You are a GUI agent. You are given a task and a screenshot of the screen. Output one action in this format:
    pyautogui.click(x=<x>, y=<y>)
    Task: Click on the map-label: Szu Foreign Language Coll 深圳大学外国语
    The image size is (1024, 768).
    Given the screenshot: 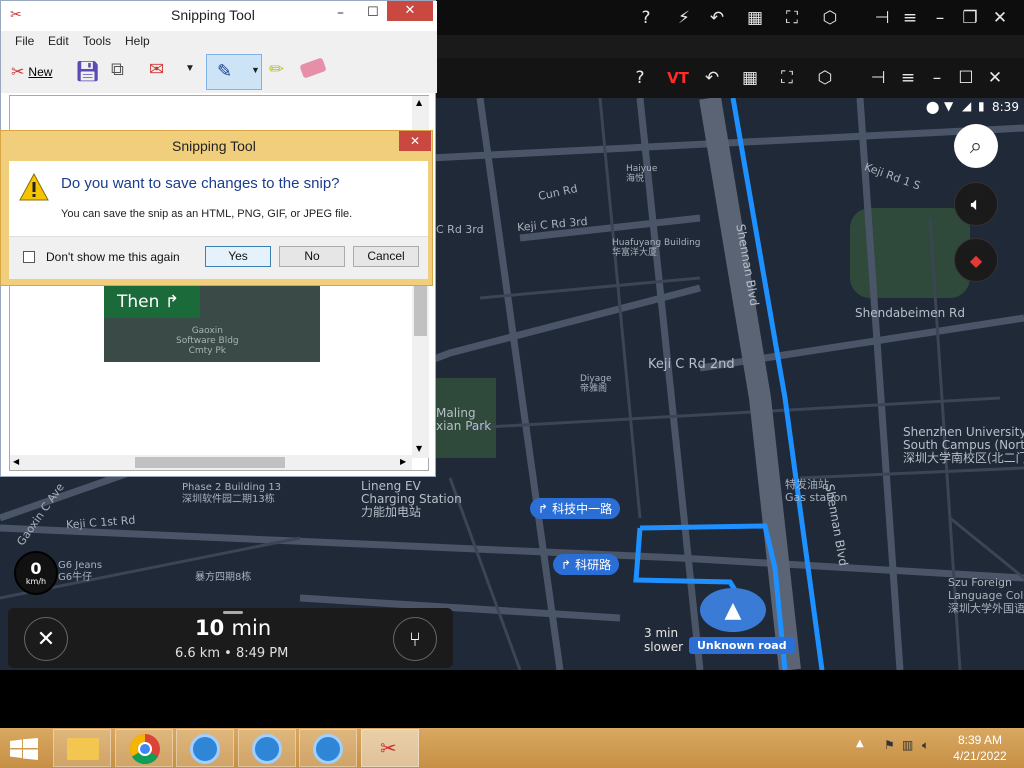 What is the action you would take?
    pyautogui.click(x=986, y=595)
    